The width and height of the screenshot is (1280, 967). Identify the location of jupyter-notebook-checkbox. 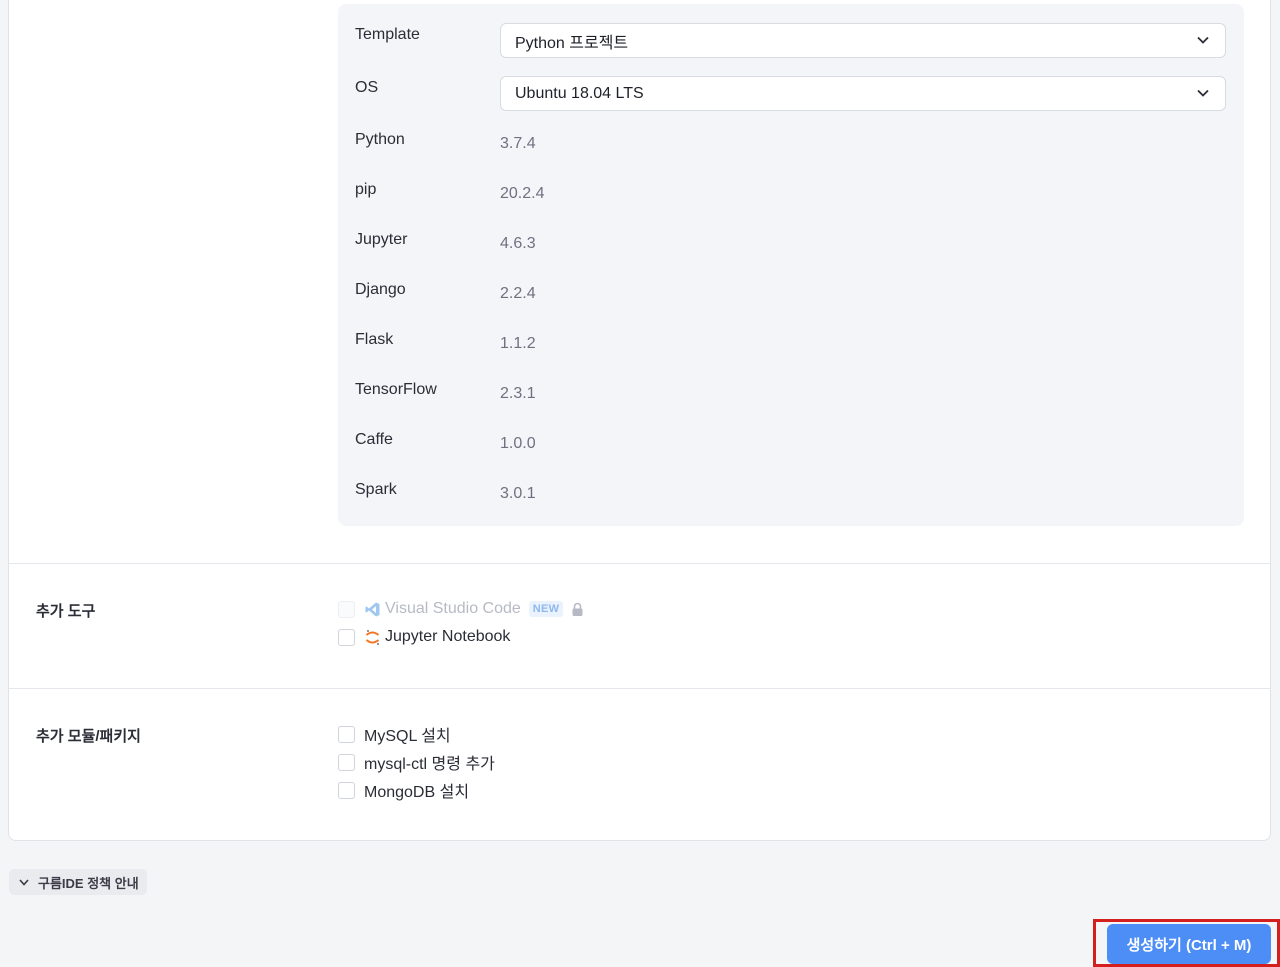
(346, 637).